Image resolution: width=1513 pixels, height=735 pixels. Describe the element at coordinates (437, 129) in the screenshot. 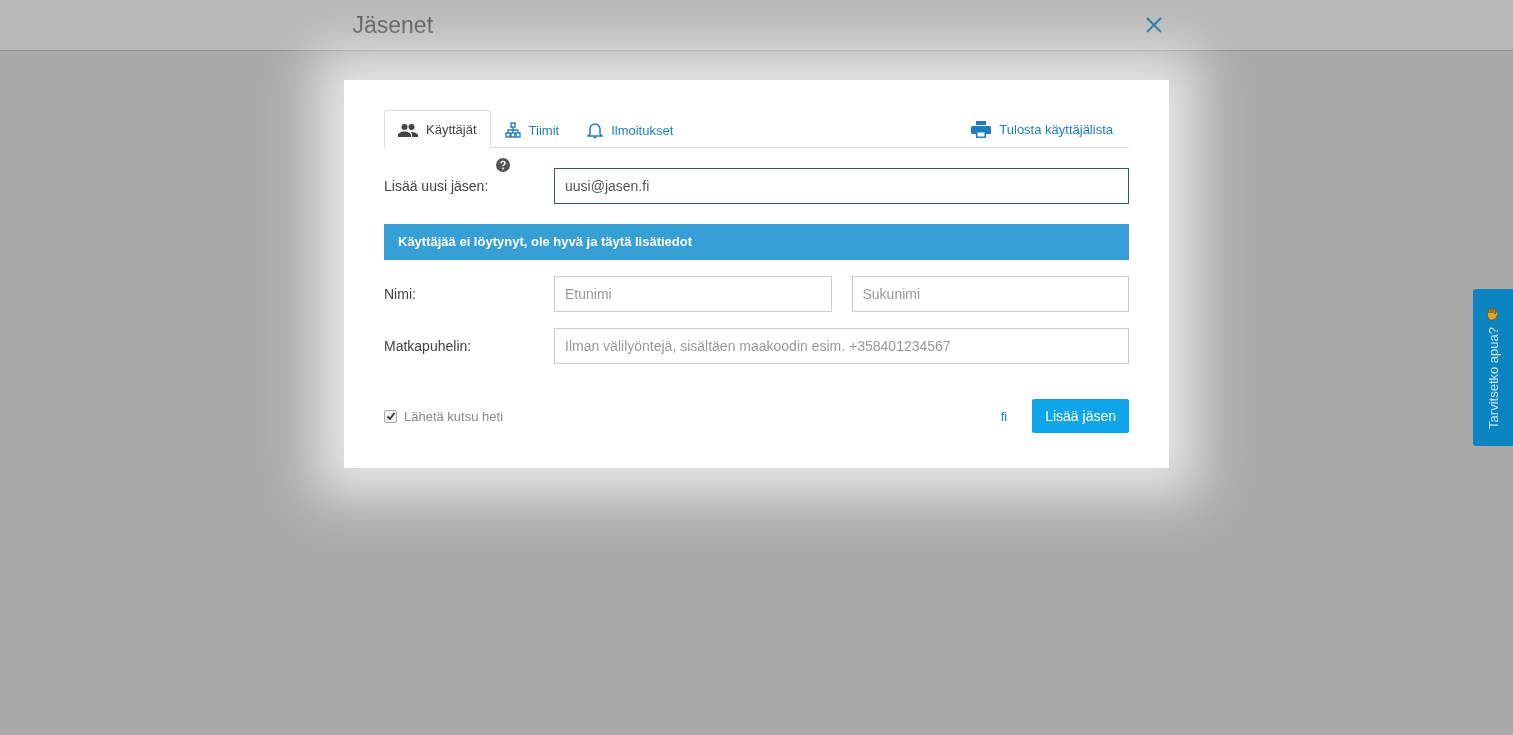

I see `tab: Käyttäjät` at that location.